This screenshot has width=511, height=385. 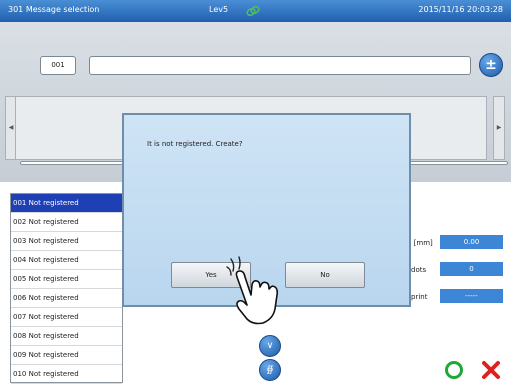 What do you see at coordinates (66, 203) in the screenshot?
I see `list-item: 001 Not registered` at bounding box center [66, 203].